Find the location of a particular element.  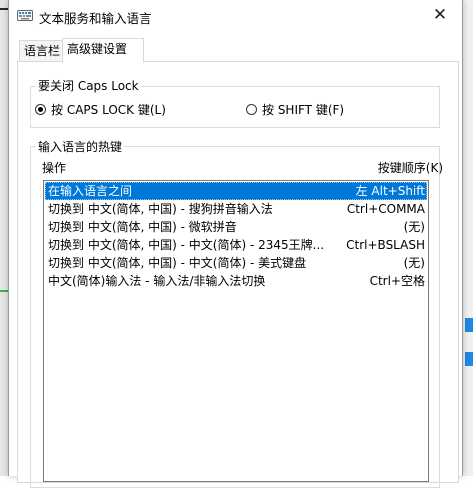

column-header-action: 操作 is located at coordinates (54, 168).